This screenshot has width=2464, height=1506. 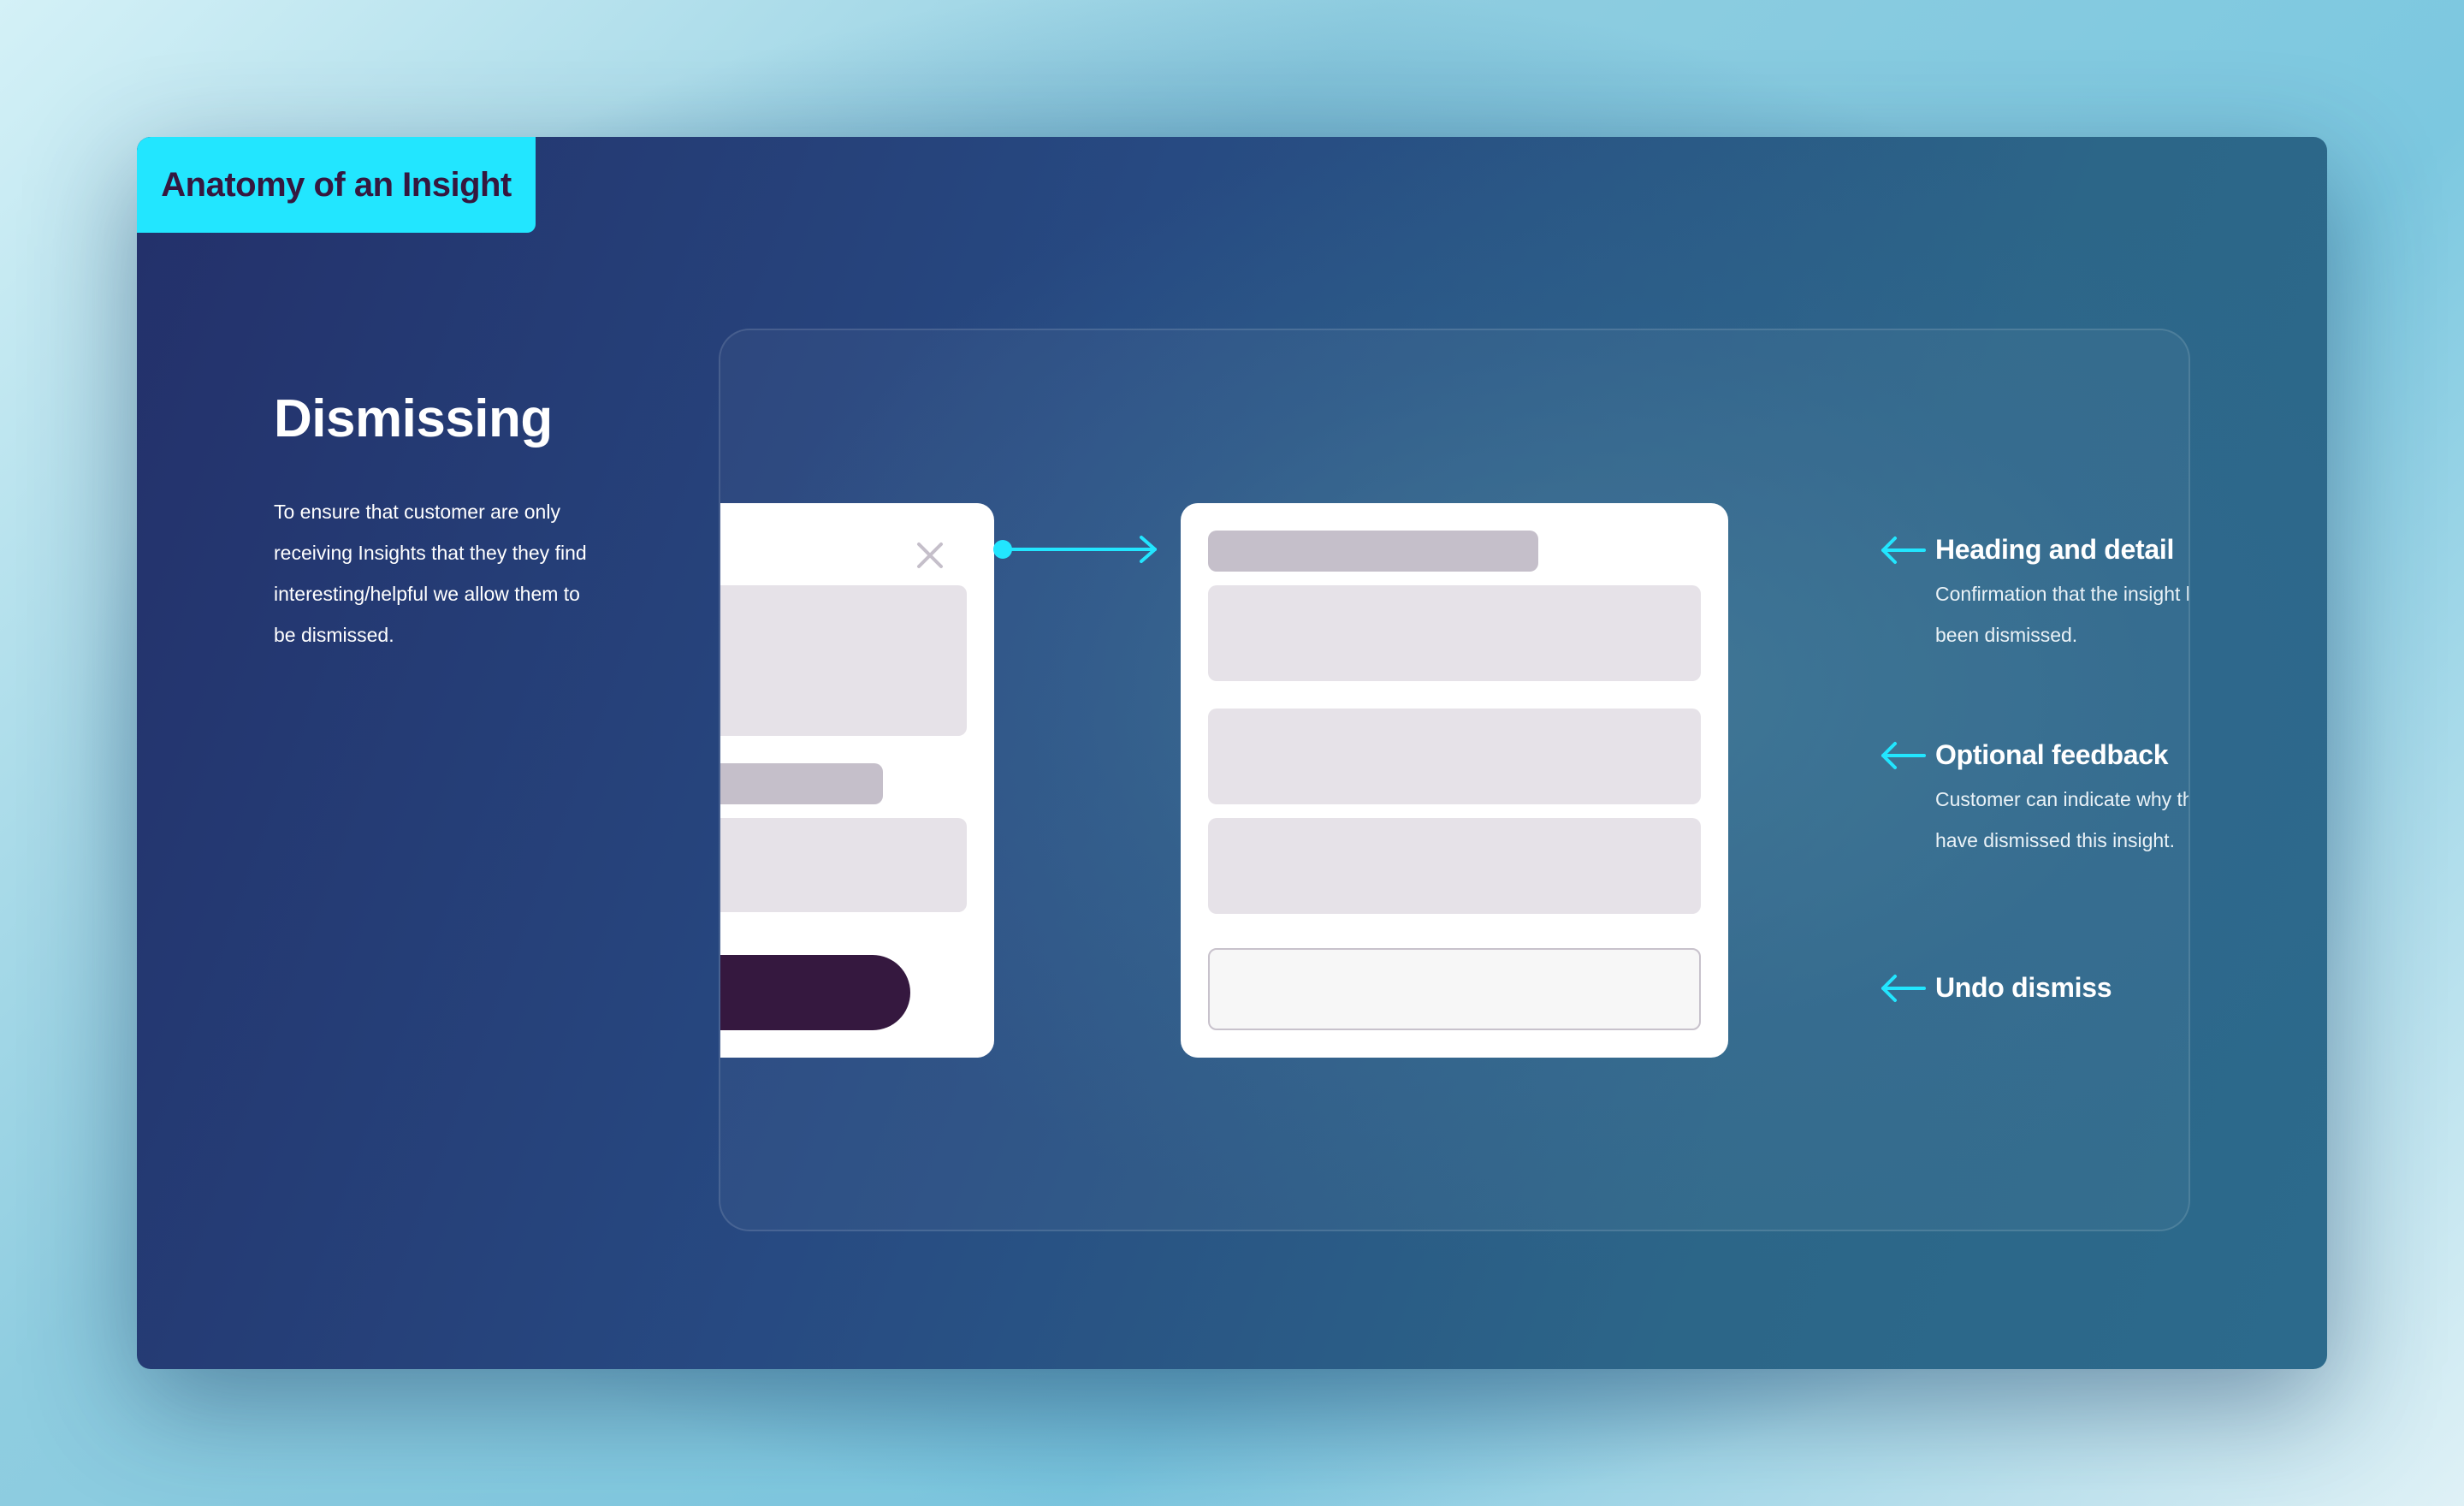 What do you see at coordinates (1075, 550) in the screenshot?
I see `arrow-right-icon` at bounding box center [1075, 550].